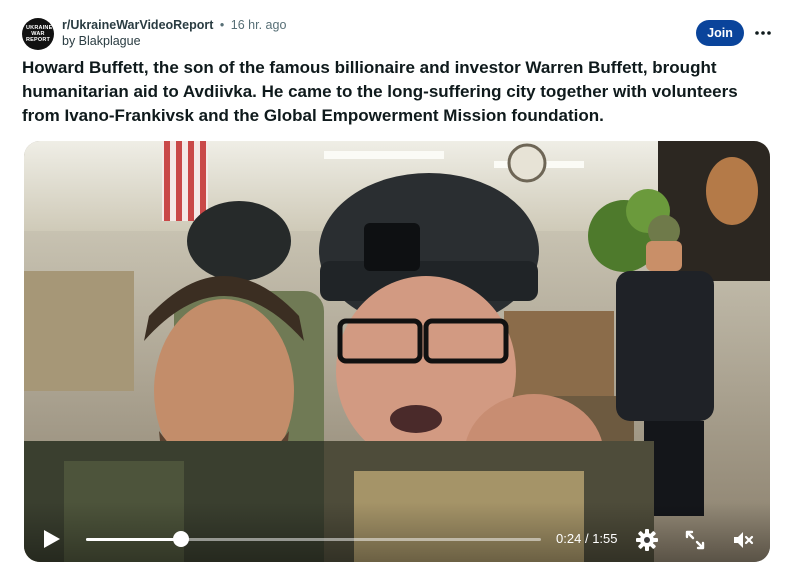 Image resolution: width=792 pixels, height=584 pixels. I want to click on time-readout: 0:24 / 1:55, so click(587, 539).